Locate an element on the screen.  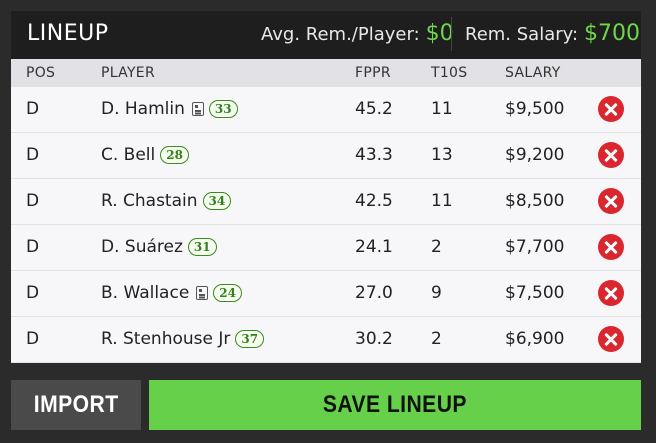
player-name: D. Suárez is located at coordinates (142, 247).